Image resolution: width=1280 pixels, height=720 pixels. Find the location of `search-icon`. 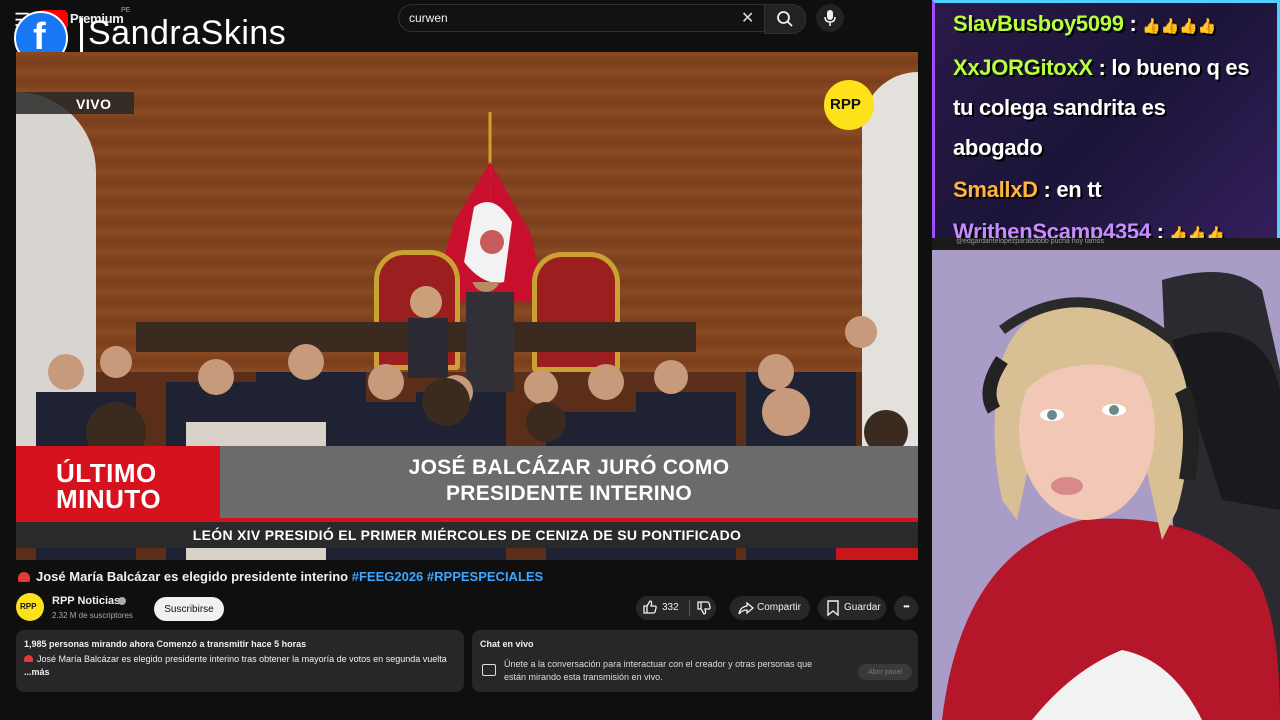

search-icon is located at coordinates (785, 19).